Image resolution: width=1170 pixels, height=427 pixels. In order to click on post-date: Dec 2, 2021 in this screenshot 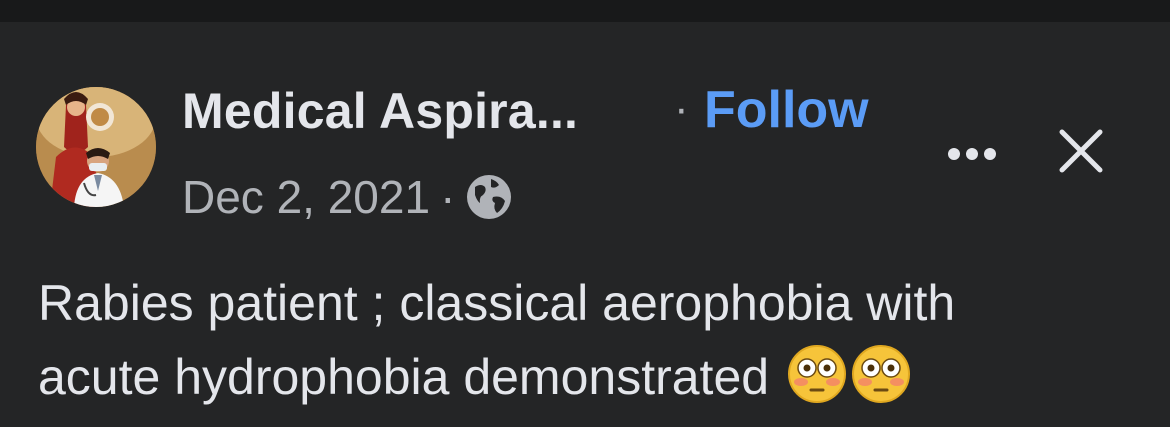, I will do `click(306, 197)`.